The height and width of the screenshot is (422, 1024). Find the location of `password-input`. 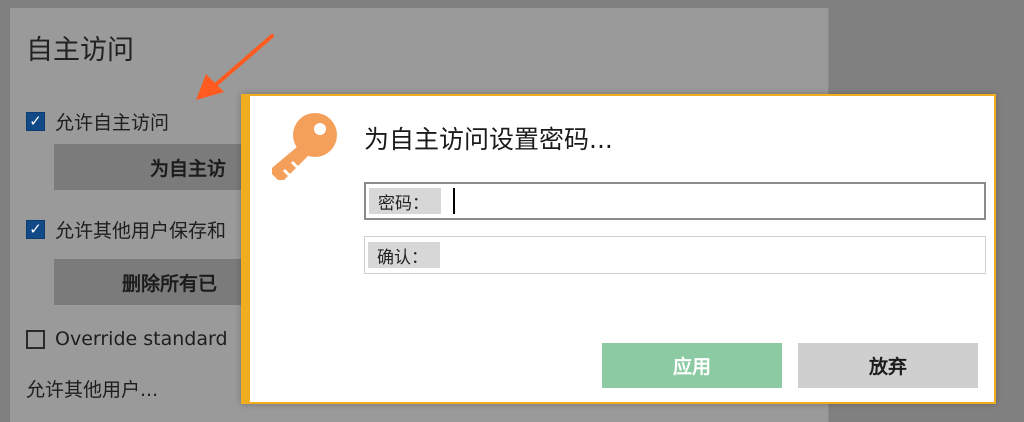

password-input is located at coordinates (719, 201).